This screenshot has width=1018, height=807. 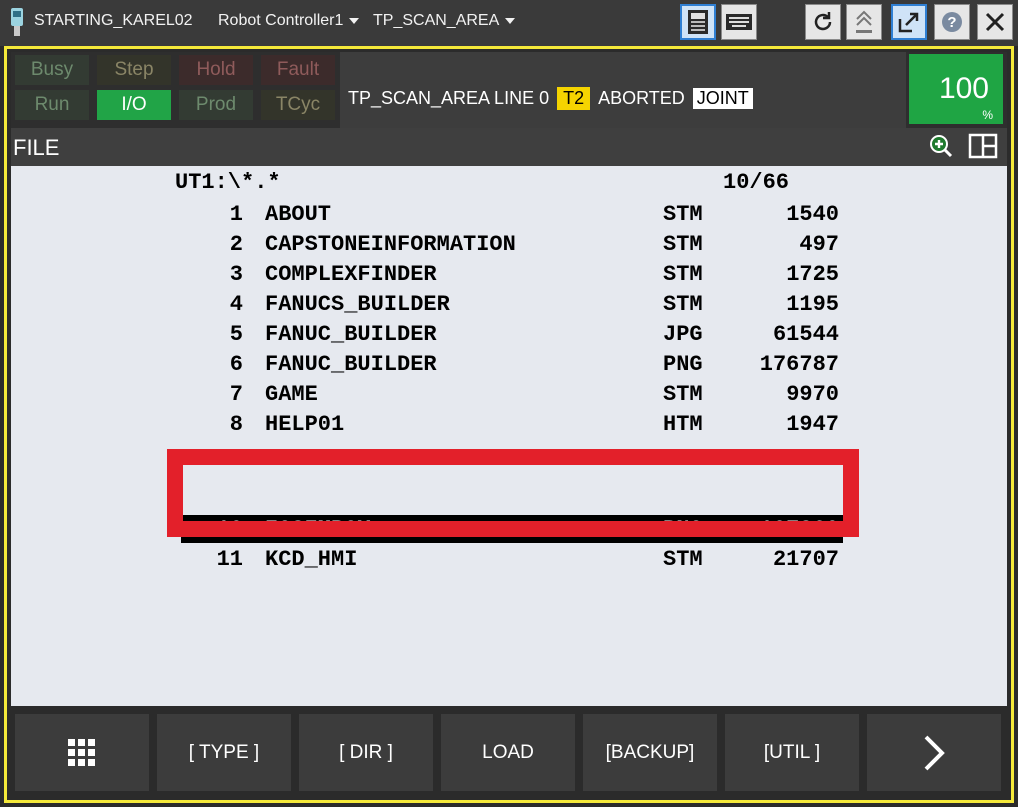 What do you see at coordinates (357, 304) in the screenshot?
I see `file-name: FANUCS_BUILDER` at bounding box center [357, 304].